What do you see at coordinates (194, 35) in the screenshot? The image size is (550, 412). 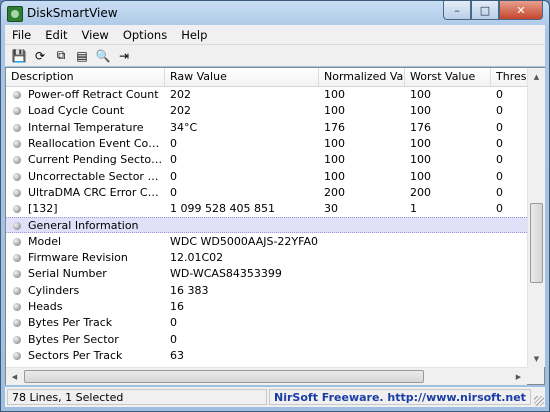 I see `menu-help: Help` at bounding box center [194, 35].